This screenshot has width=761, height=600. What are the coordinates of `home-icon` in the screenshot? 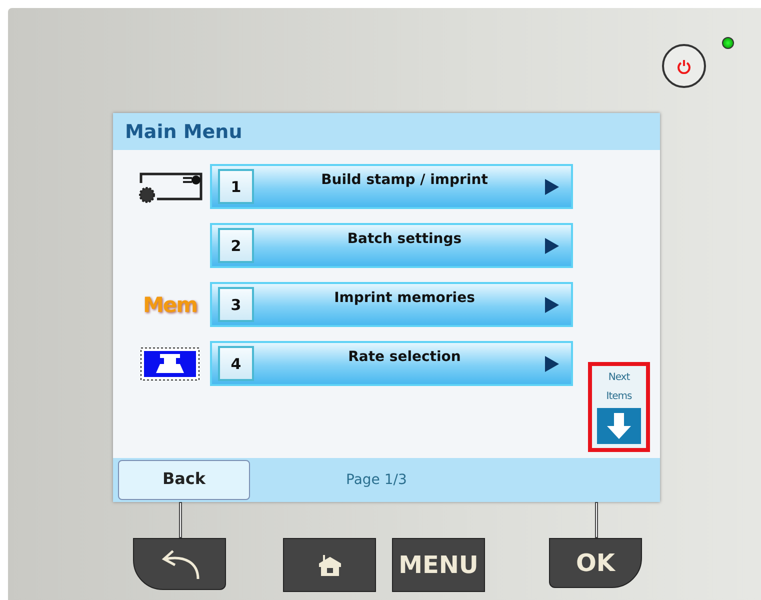 It's located at (329, 565).